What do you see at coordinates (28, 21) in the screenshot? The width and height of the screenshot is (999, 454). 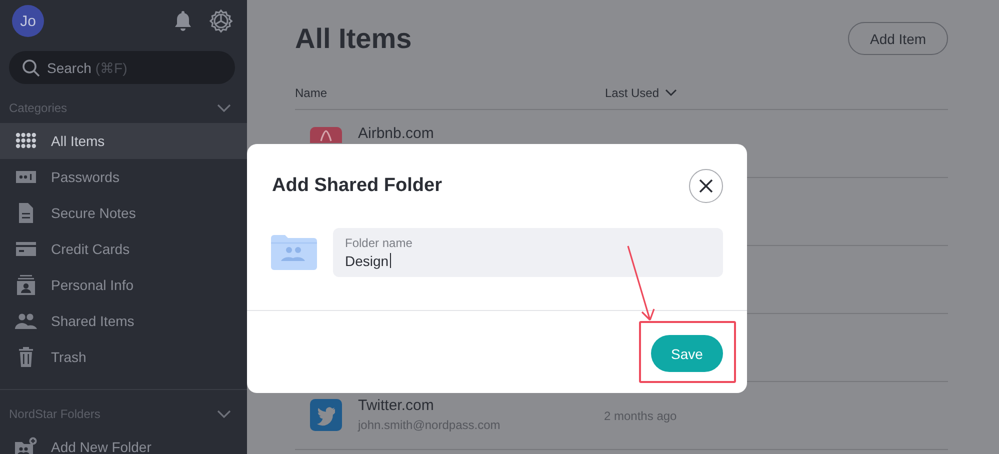 I see `avatar: Jo` at bounding box center [28, 21].